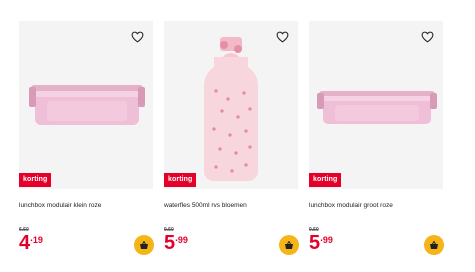  Describe the element at coordinates (231, 205) in the screenshot. I see `product-title: waterfles 500ml rvs bloemen` at that location.